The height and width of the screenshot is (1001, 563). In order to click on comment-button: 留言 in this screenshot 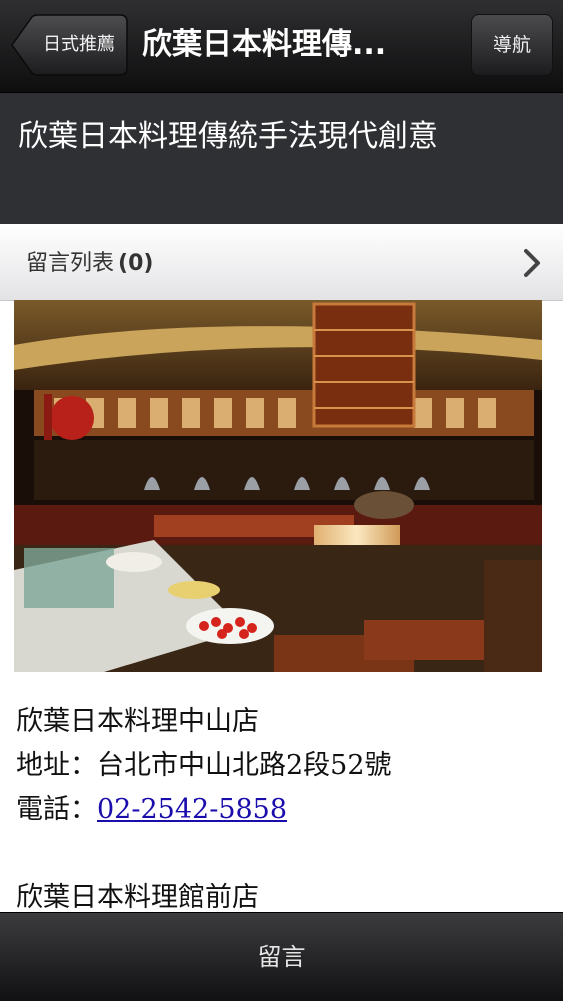, I will do `click(281, 957)`.